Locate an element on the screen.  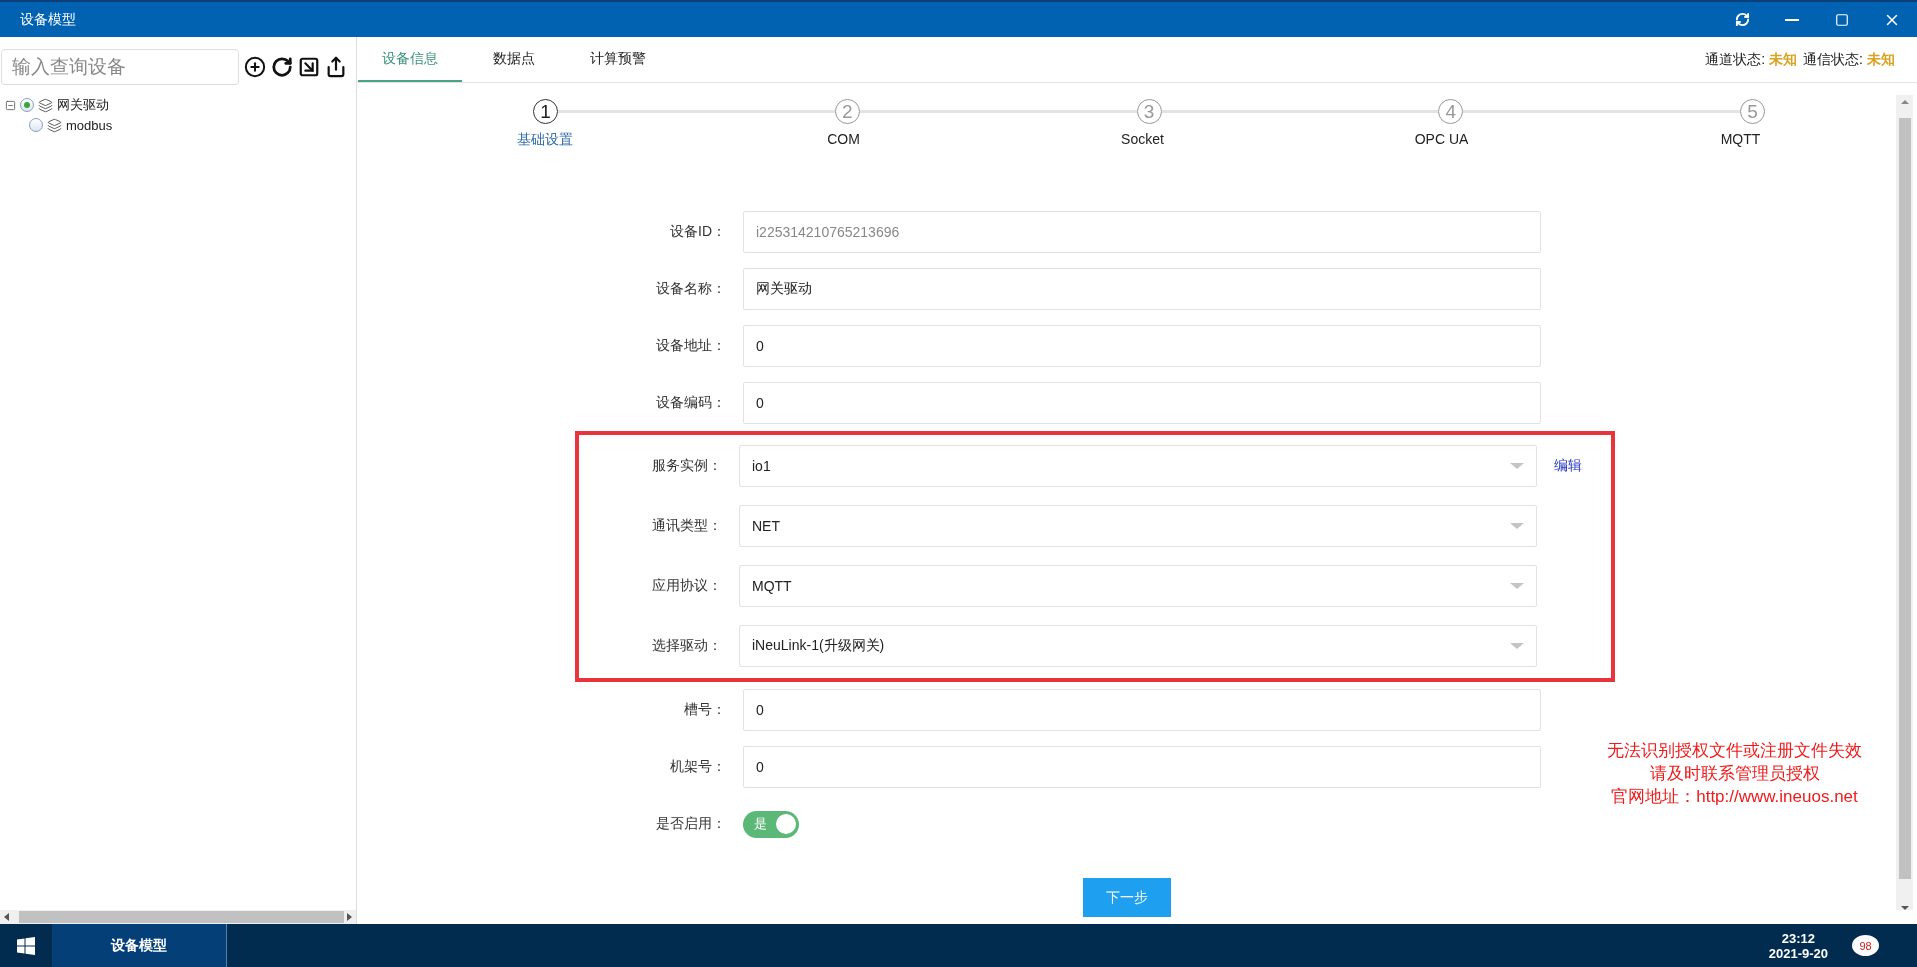
select-field: MQTT is located at coordinates (1138, 586).